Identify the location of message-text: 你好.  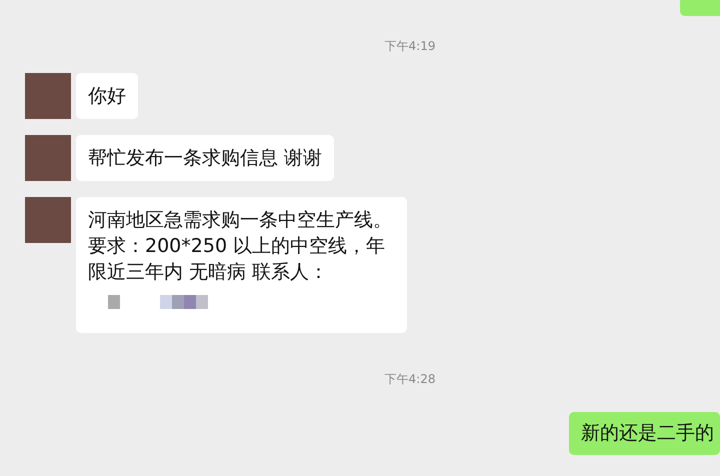
(107, 96).